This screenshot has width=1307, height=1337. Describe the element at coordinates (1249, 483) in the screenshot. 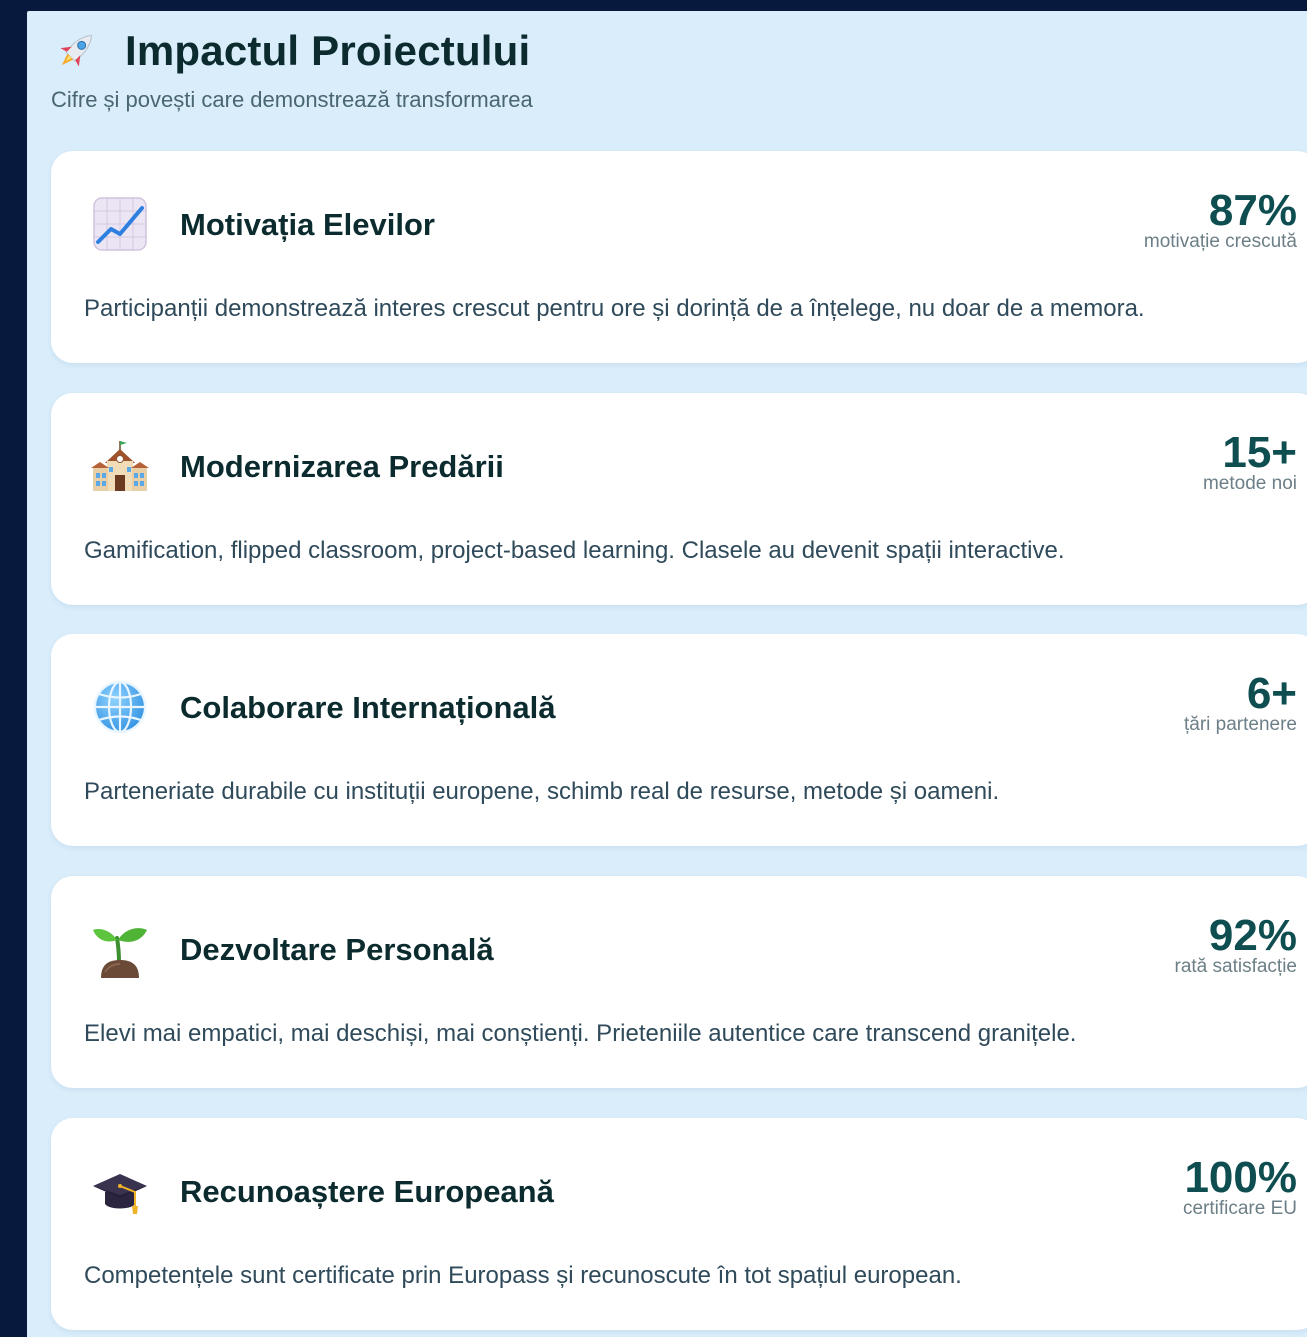

I see `stat-label: metode noi` at that location.